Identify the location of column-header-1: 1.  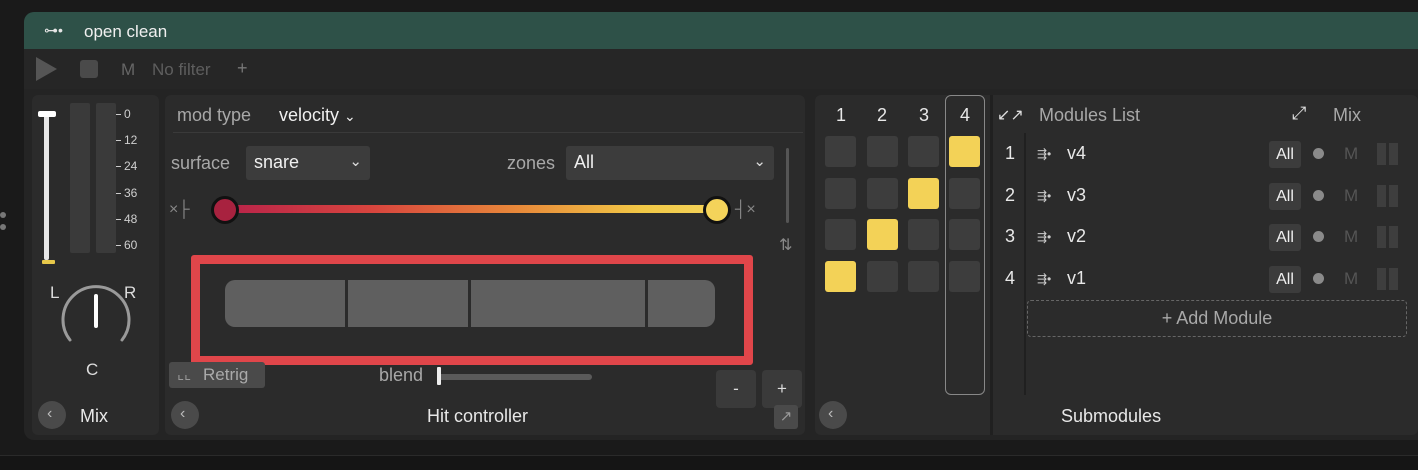
(841, 115).